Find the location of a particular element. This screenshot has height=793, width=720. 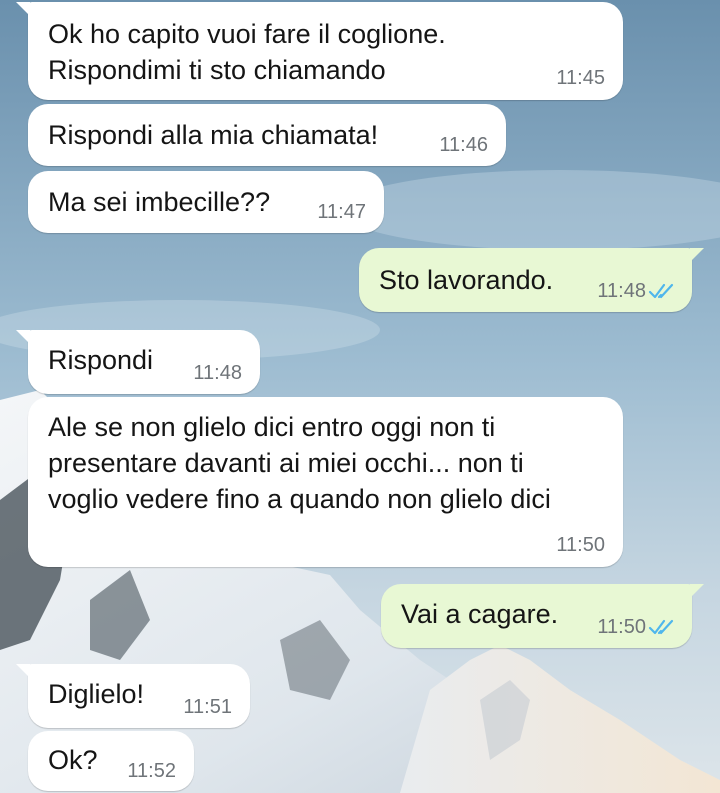

outgoing-message: Sto lavorando. 11:48 is located at coordinates (531, 280).